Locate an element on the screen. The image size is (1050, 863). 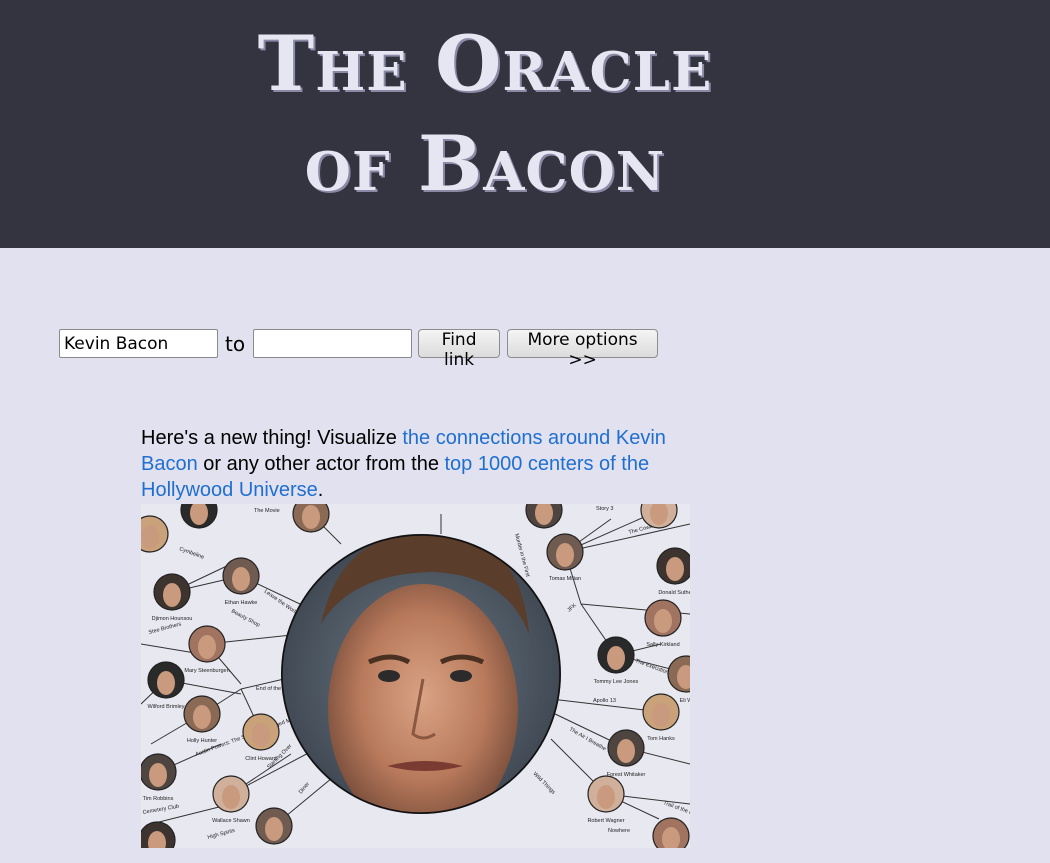
movie-title-label: Beauty Shop is located at coordinates (245, 618).